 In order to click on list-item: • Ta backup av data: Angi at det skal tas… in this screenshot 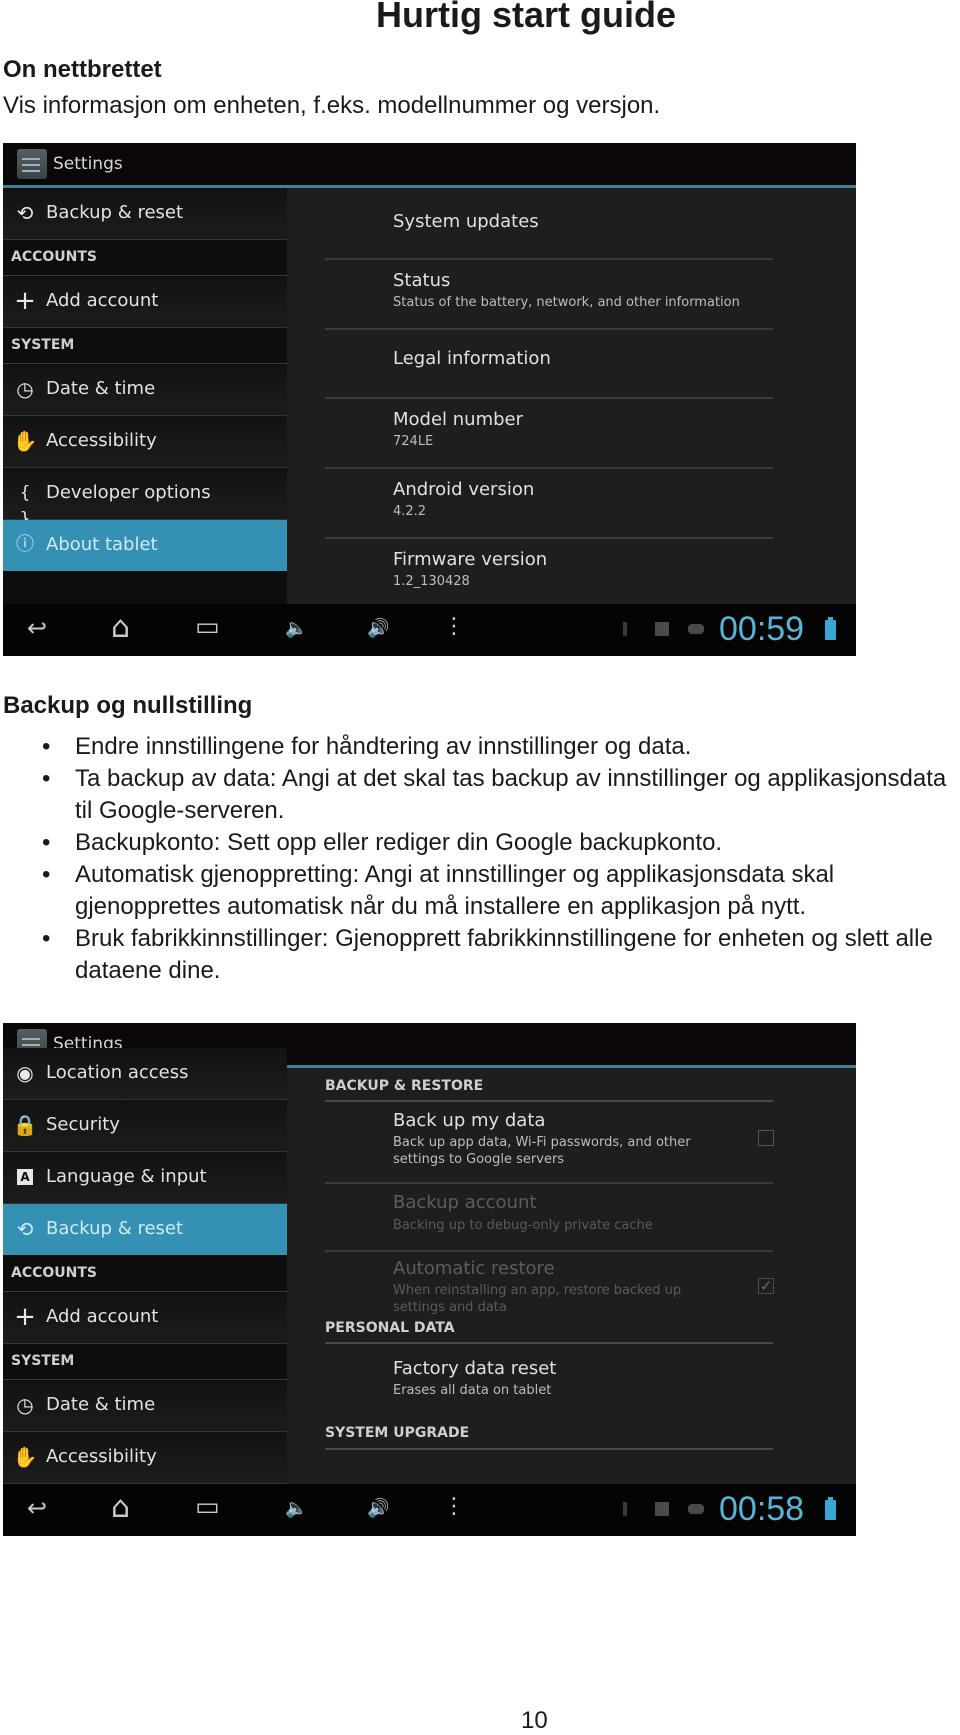, I will do `click(480, 795)`.